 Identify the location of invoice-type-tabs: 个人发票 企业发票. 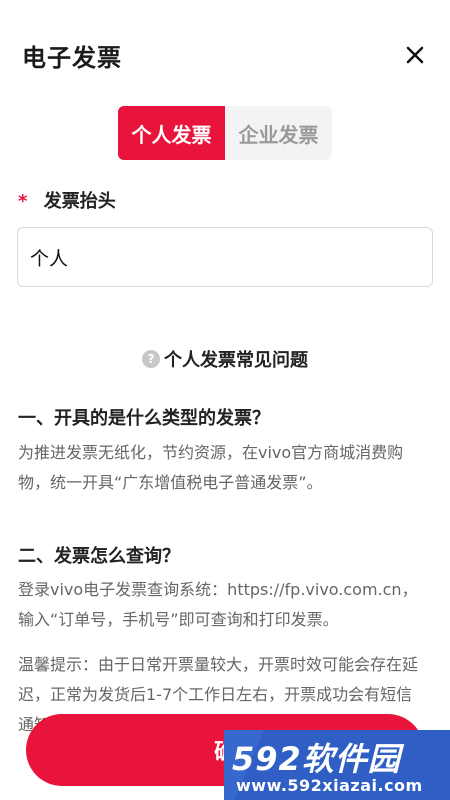
(225, 133).